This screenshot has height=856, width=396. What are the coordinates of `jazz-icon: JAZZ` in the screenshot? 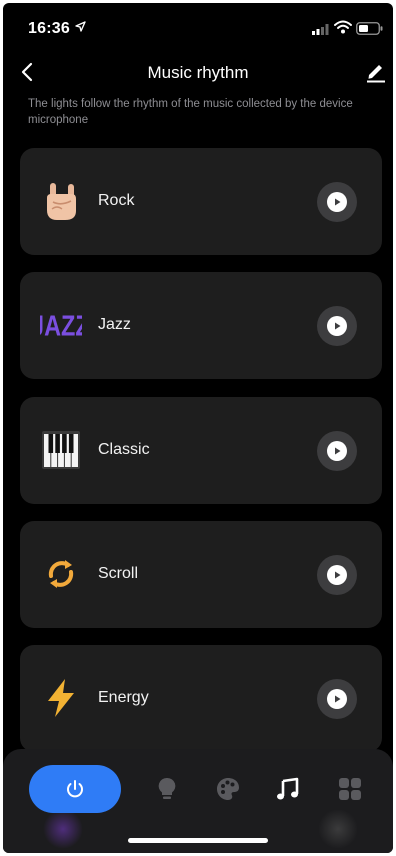 It's located at (61, 325).